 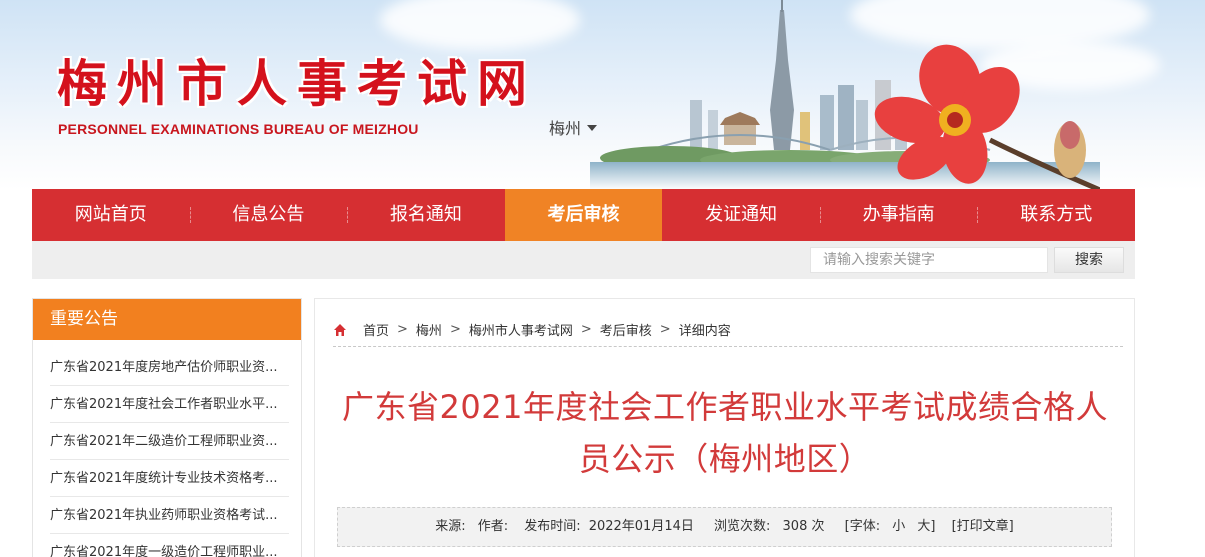 I want to click on nav-item-guide: 办事指南, so click(x=898, y=215).